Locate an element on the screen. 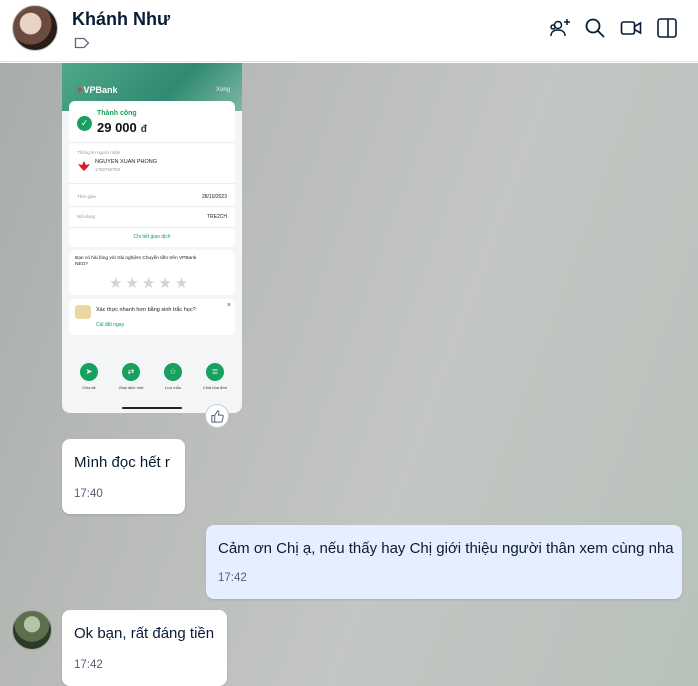 The height and width of the screenshot is (686, 698). swap-icon: ⇄ is located at coordinates (131, 372).